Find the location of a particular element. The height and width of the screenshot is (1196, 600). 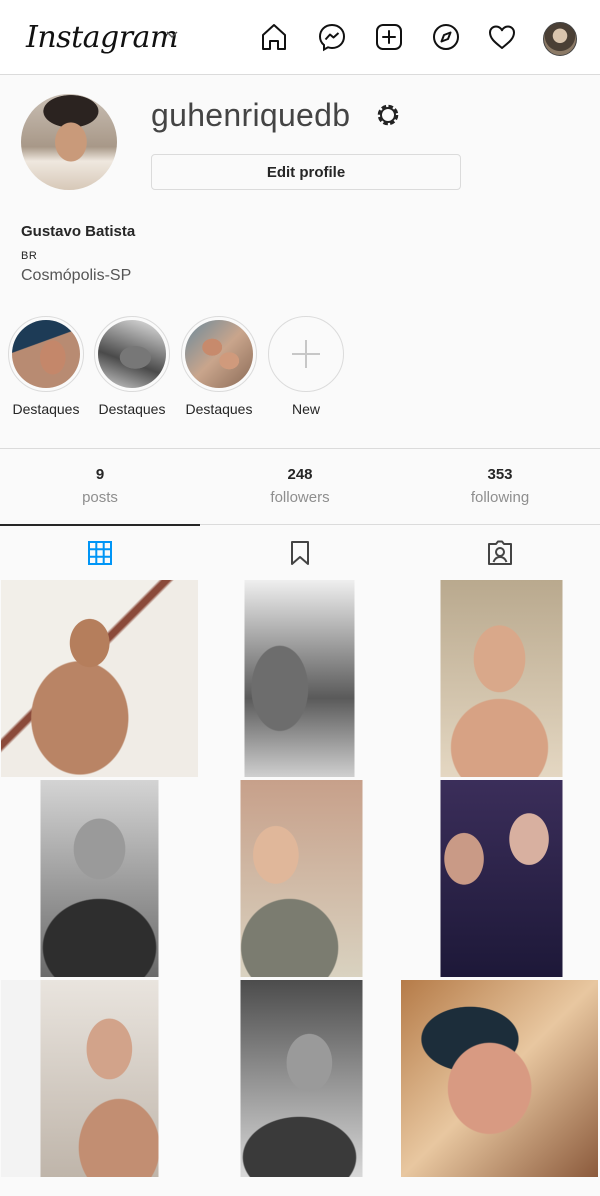

saved-icon is located at coordinates (300, 553).